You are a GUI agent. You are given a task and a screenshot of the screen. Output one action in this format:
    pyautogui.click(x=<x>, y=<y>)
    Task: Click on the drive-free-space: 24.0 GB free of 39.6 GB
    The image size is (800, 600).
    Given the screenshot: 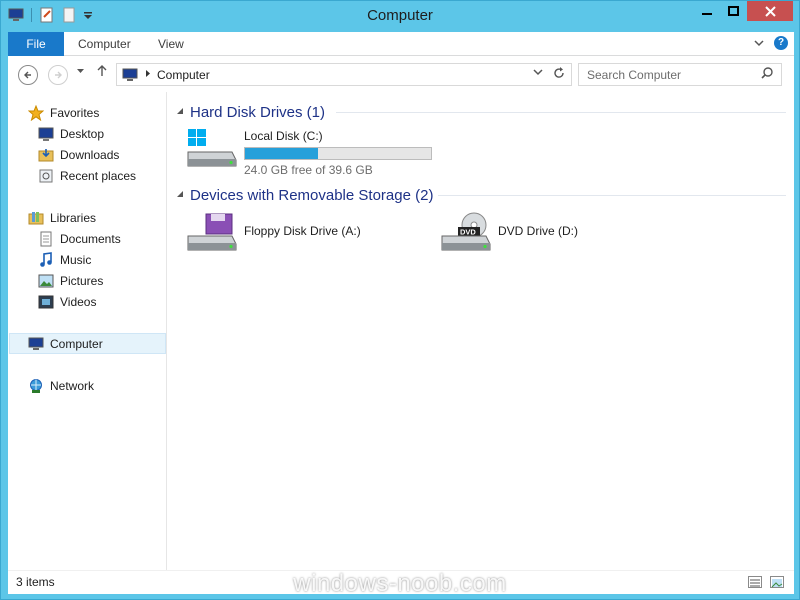 What is the action you would take?
    pyautogui.click(x=308, y=170)
    